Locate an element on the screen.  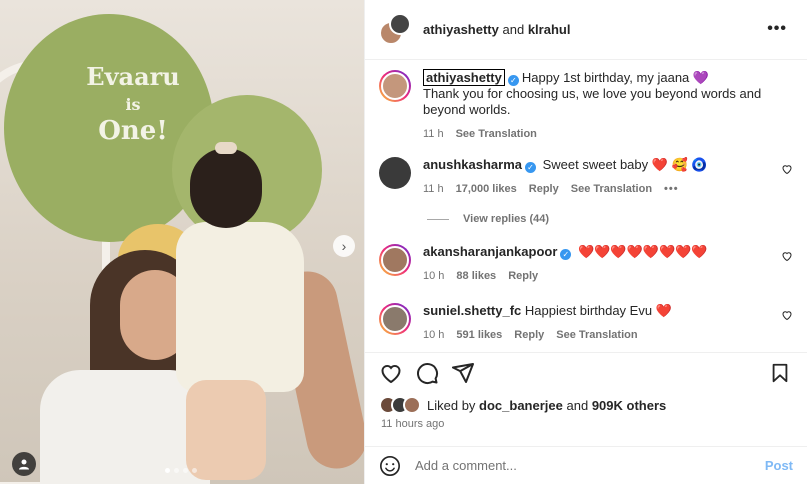
liked-by-user: doc_banerjee is located at coordinates (521, 405).